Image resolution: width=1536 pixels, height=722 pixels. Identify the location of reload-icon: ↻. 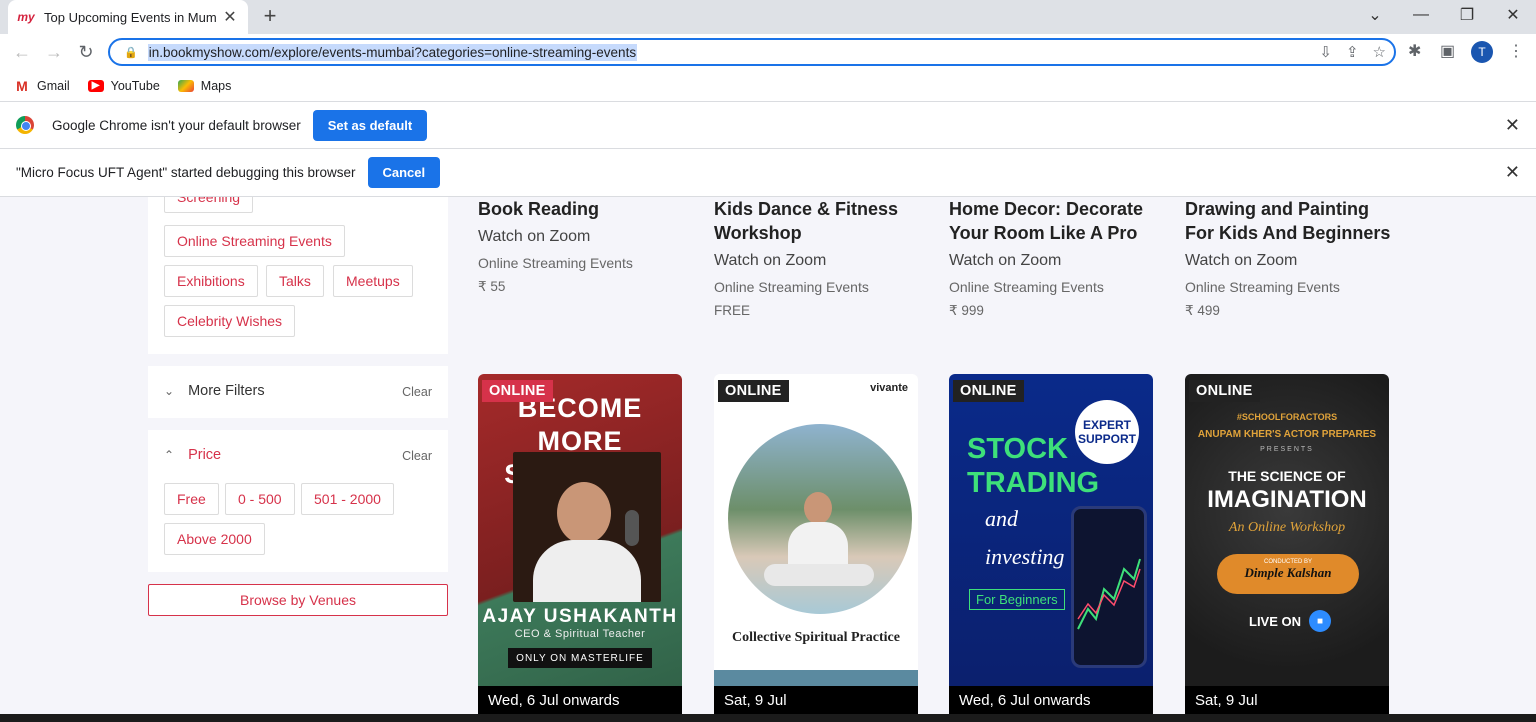
(86, 52).